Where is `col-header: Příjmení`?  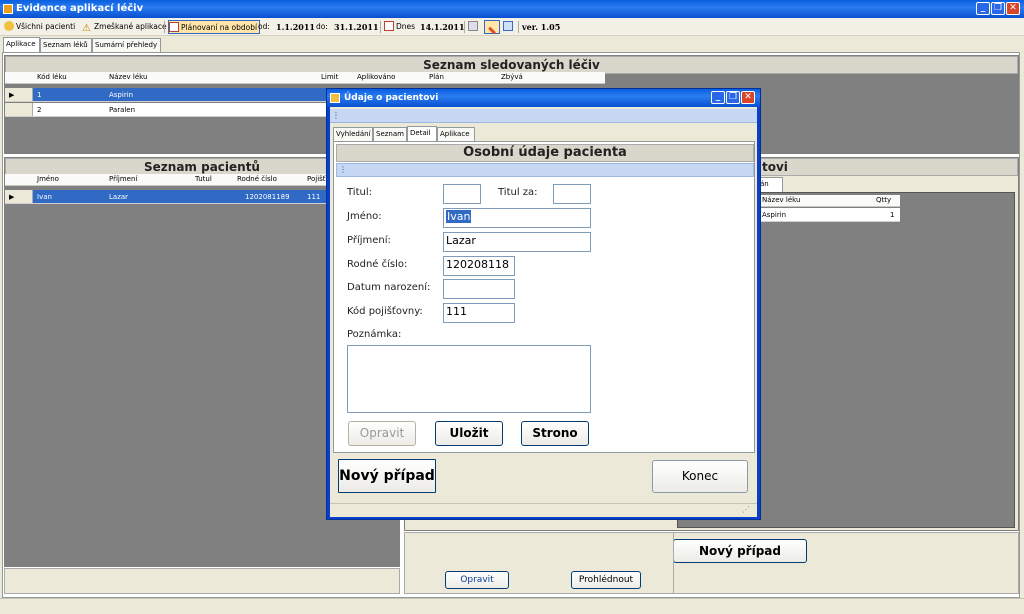
col-header: Příjmení is located at coordinates (123, 179).